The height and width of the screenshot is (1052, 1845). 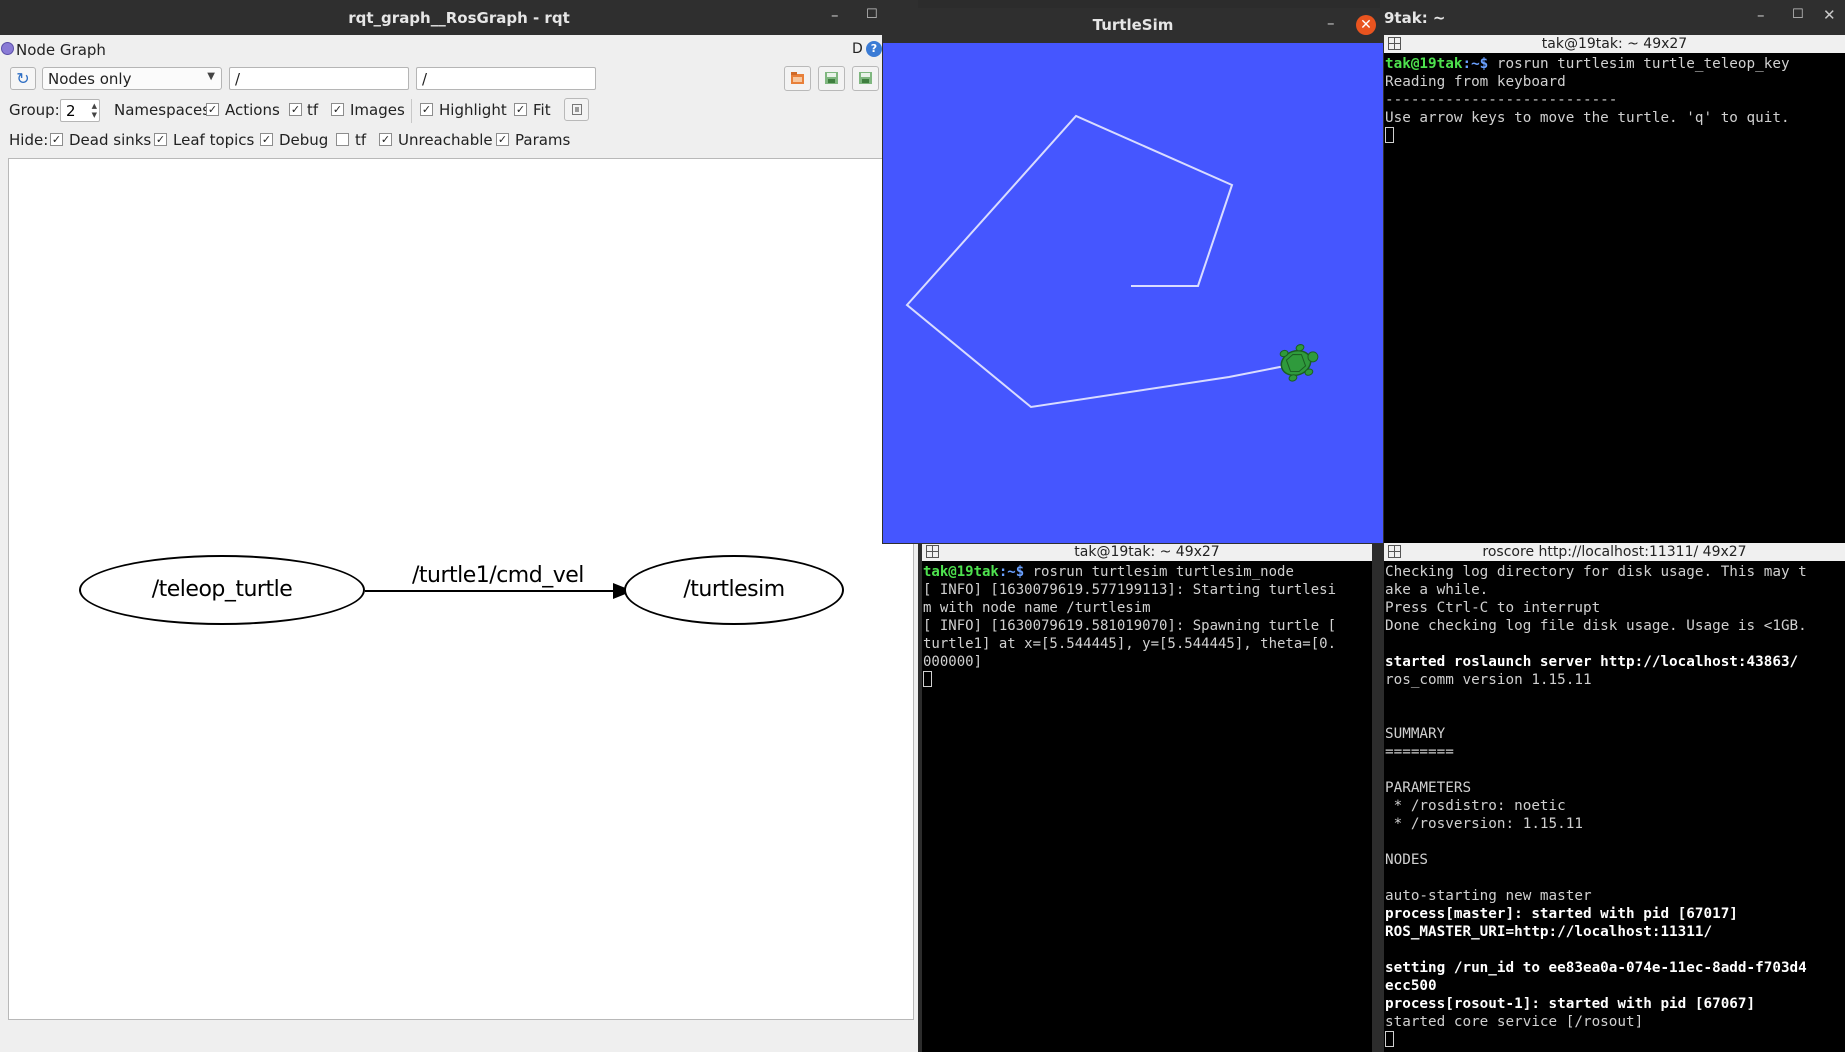 I want to click on load-dot-button, so click(x=797, y=78).